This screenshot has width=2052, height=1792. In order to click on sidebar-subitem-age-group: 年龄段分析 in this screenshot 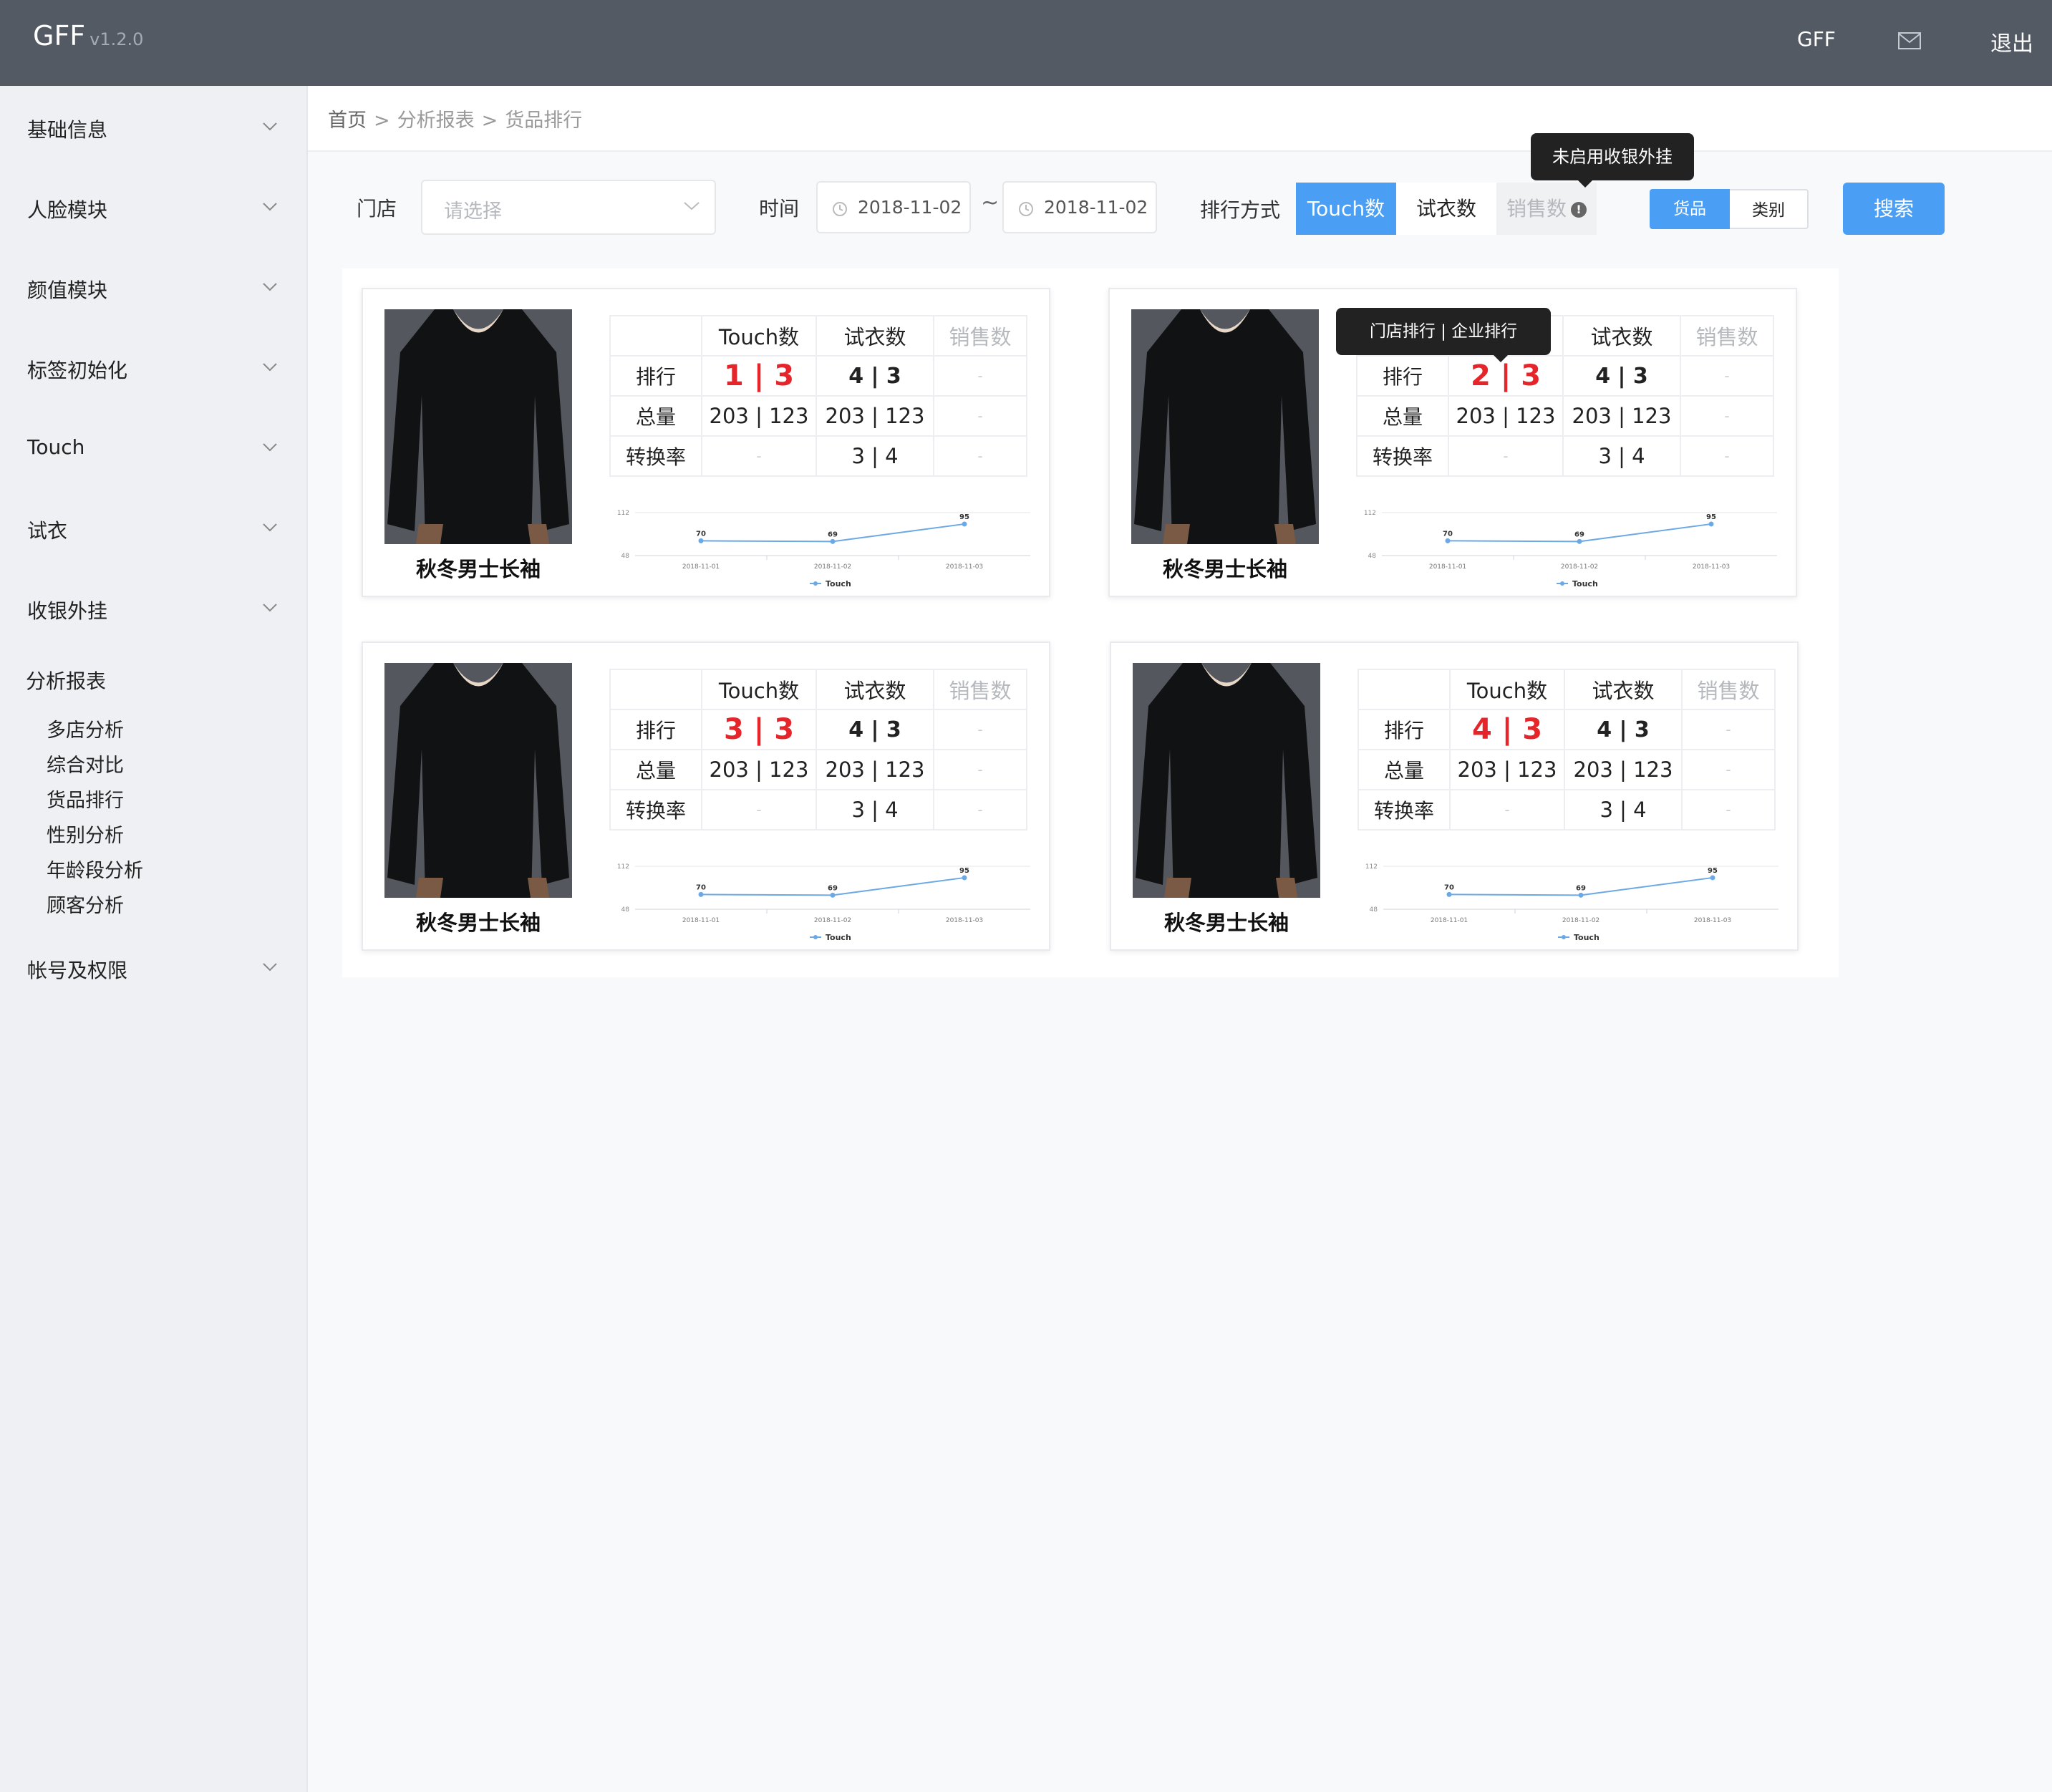, I will do `click(95, 869)`.